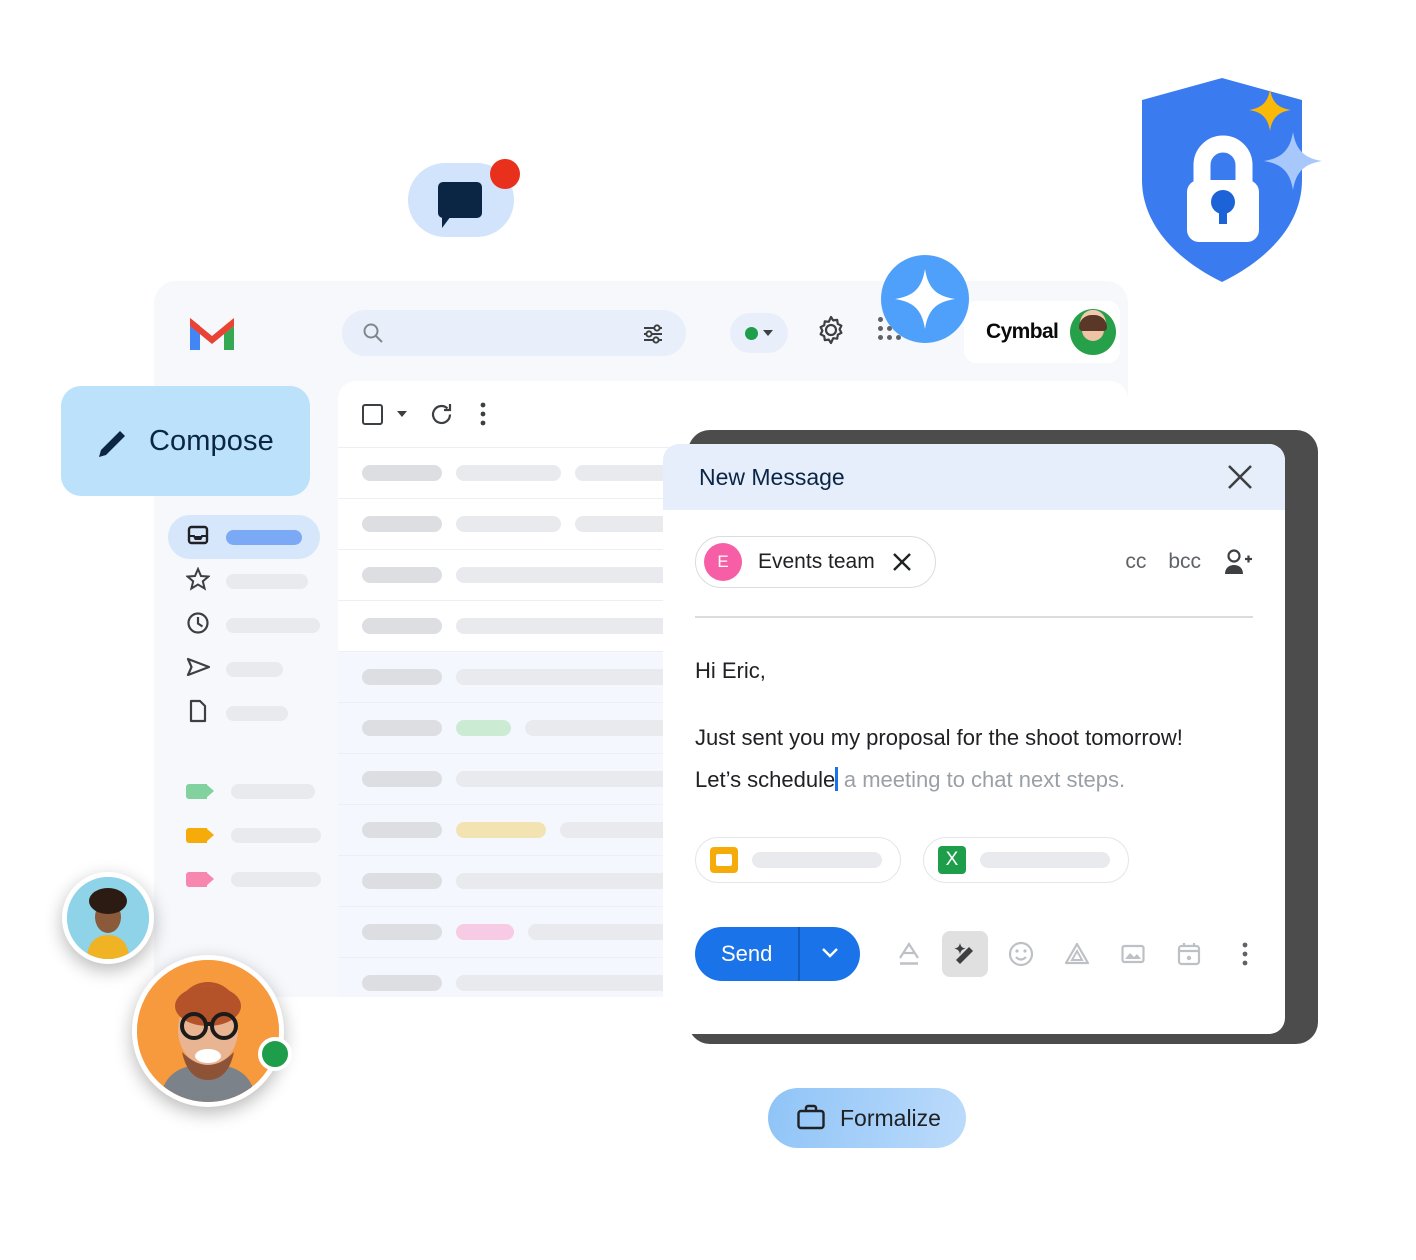 Image resolution: width=1416 pixels, height=1260 pixels. I want to click on compose-footer: Send, so click(974, 932).